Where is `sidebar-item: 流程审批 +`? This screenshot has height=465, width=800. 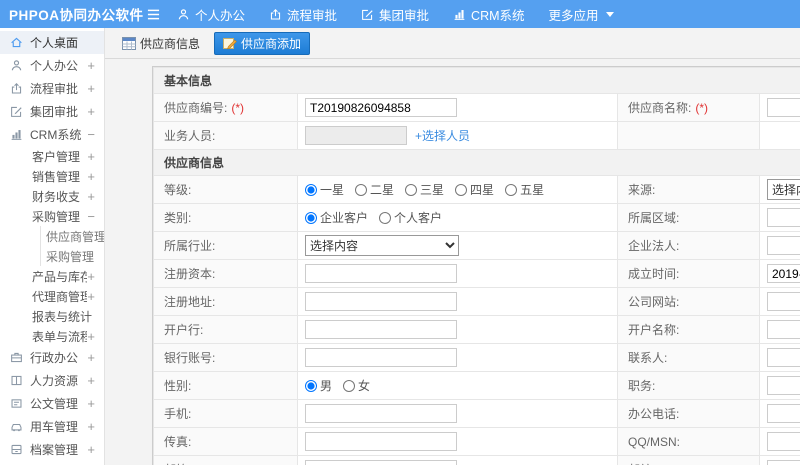
sidebar-item: 流程审批 + is located at coordinates (52, 88).